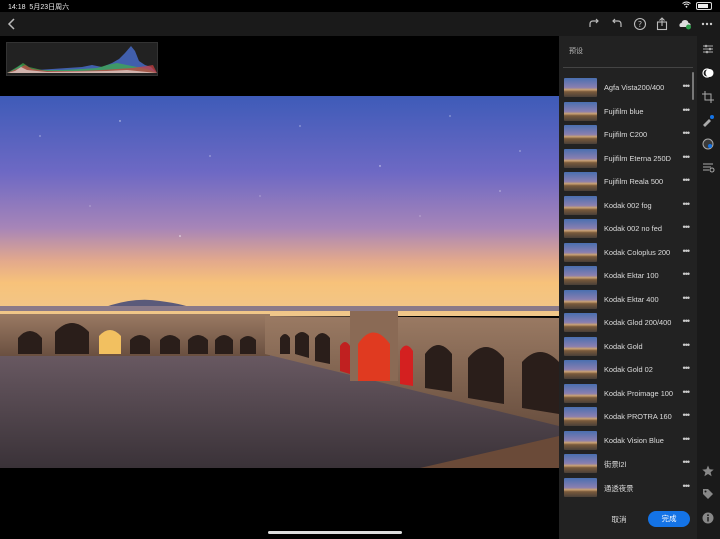  I want to click on list-item: Kodak Vision Blue •••, so click(628, 441).